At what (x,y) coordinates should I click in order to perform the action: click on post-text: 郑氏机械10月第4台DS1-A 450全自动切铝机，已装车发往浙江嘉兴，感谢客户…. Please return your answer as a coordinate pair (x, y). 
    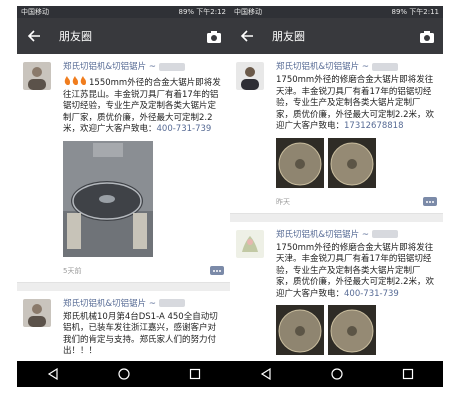
    Looking at the image, I should click on (140, 334).